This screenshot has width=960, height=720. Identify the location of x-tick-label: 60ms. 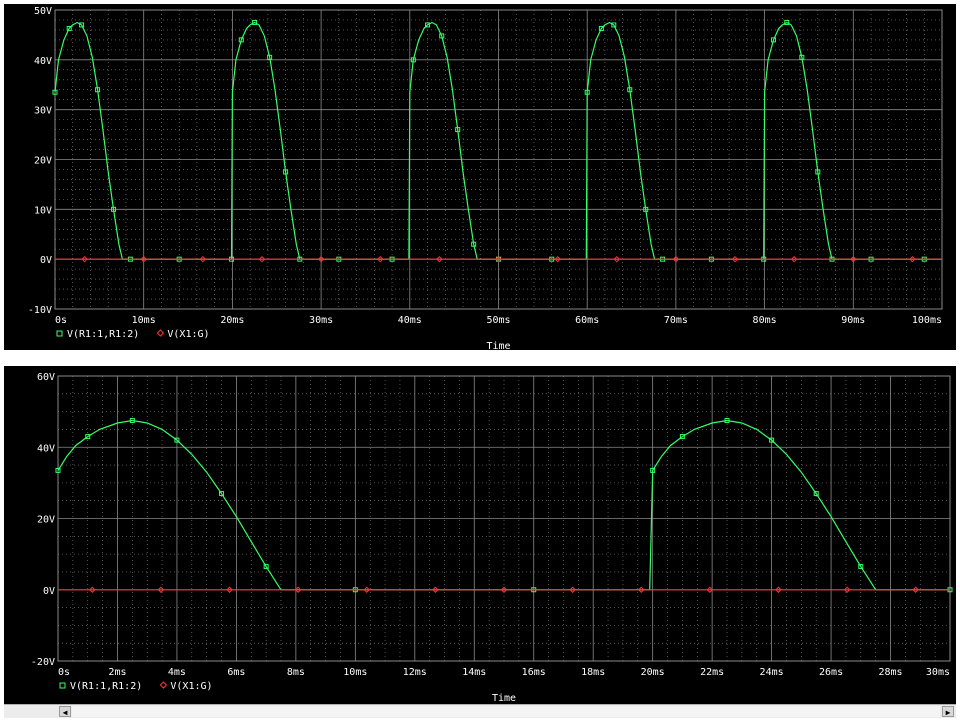
(587, 320).